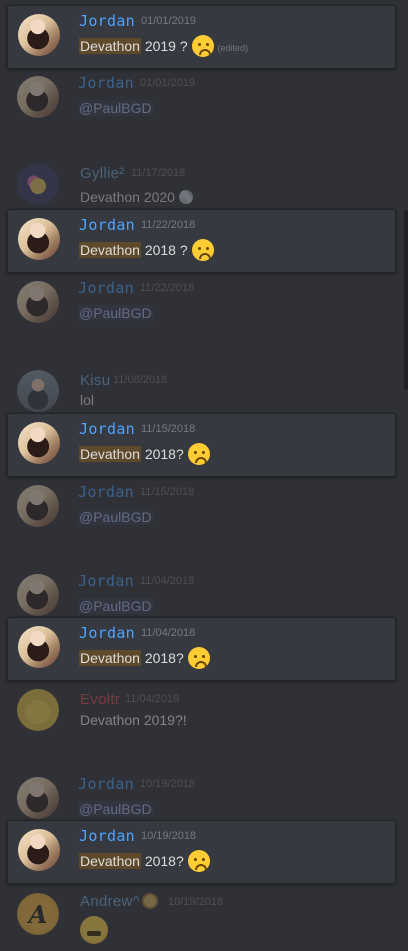  Describe the element at coordinates (102, 174) in the screenshot. I see `author-name: Gyllie²` at that location.